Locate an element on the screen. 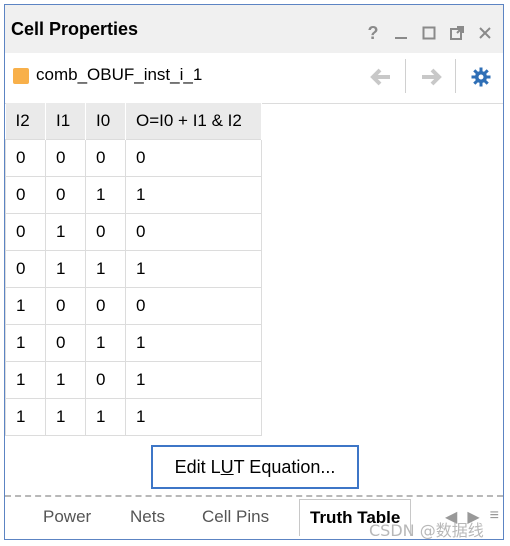 Image resolution: width=510 pixels, height=546 pixels. table-row: 1011 is located at coordinates (133, 342).